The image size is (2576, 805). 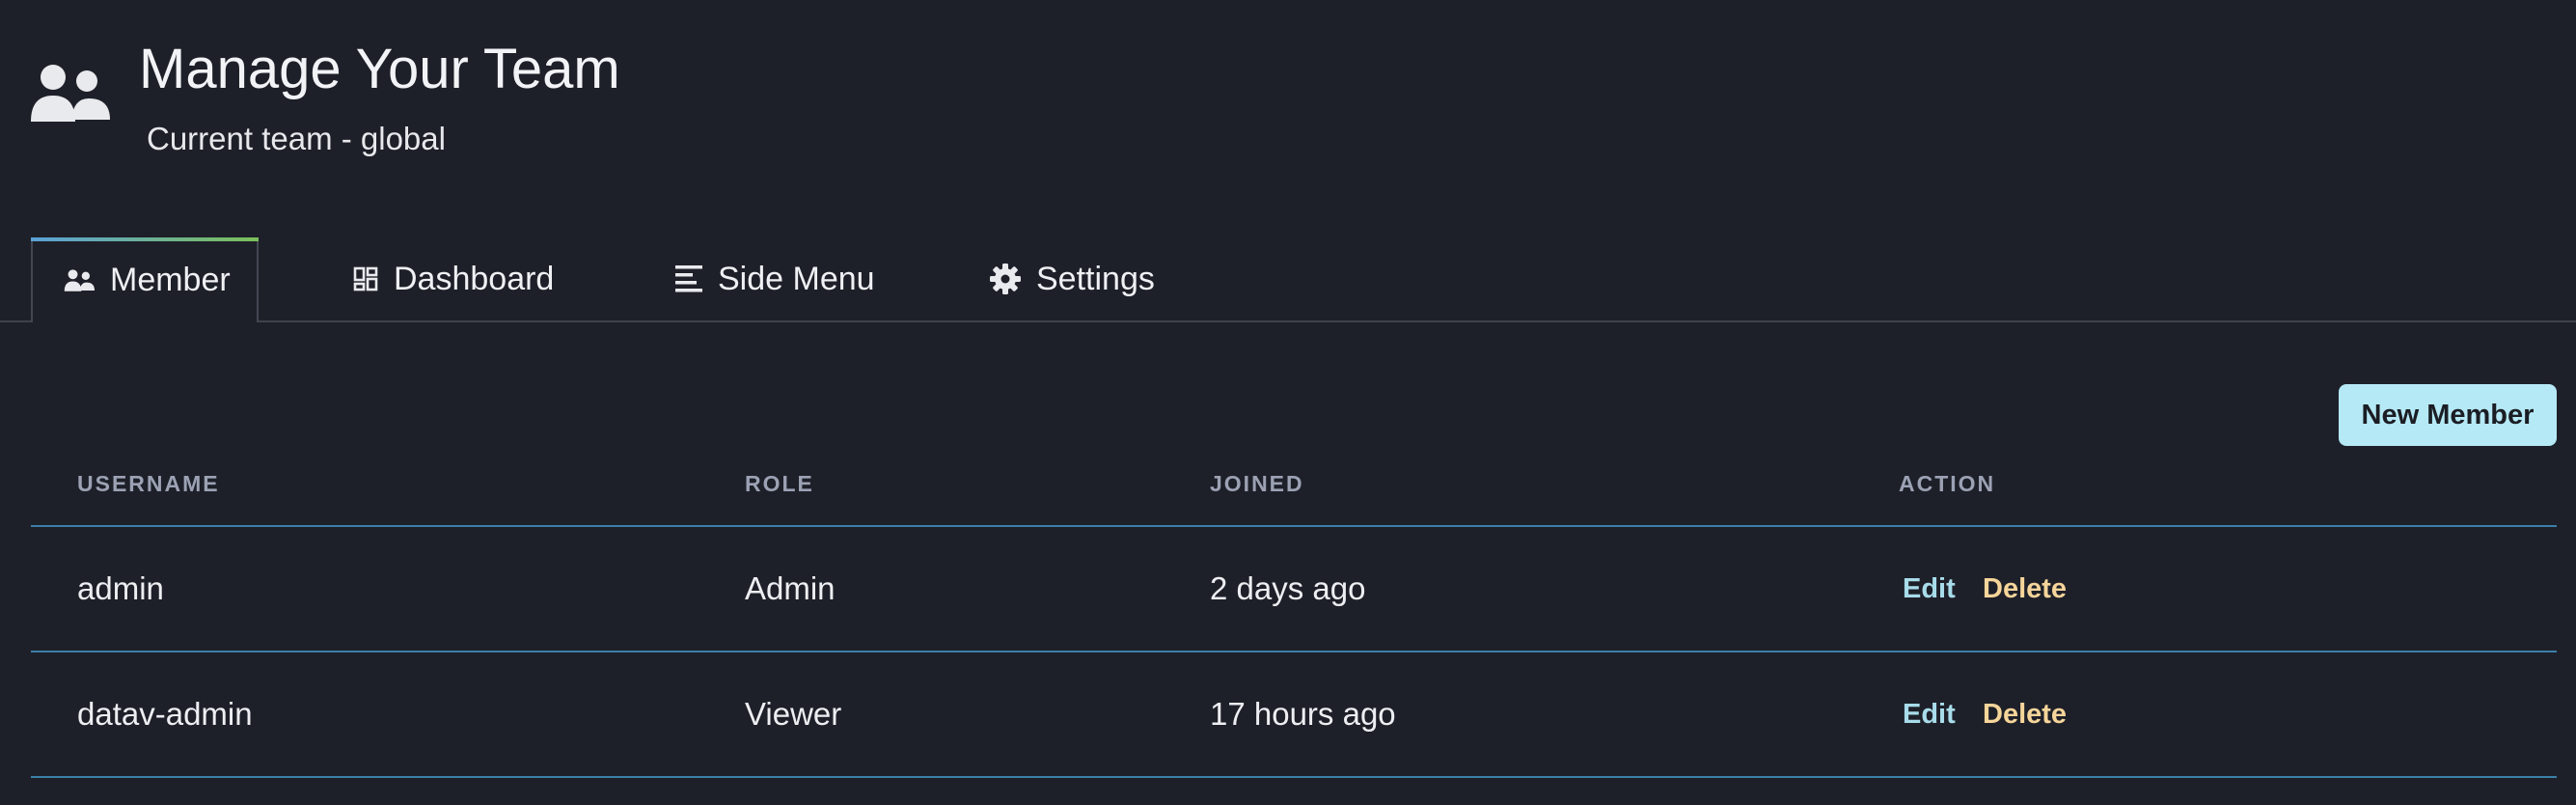 I want to click on tab-side-menu-label: Side Menu, so click(x=797, y=278).